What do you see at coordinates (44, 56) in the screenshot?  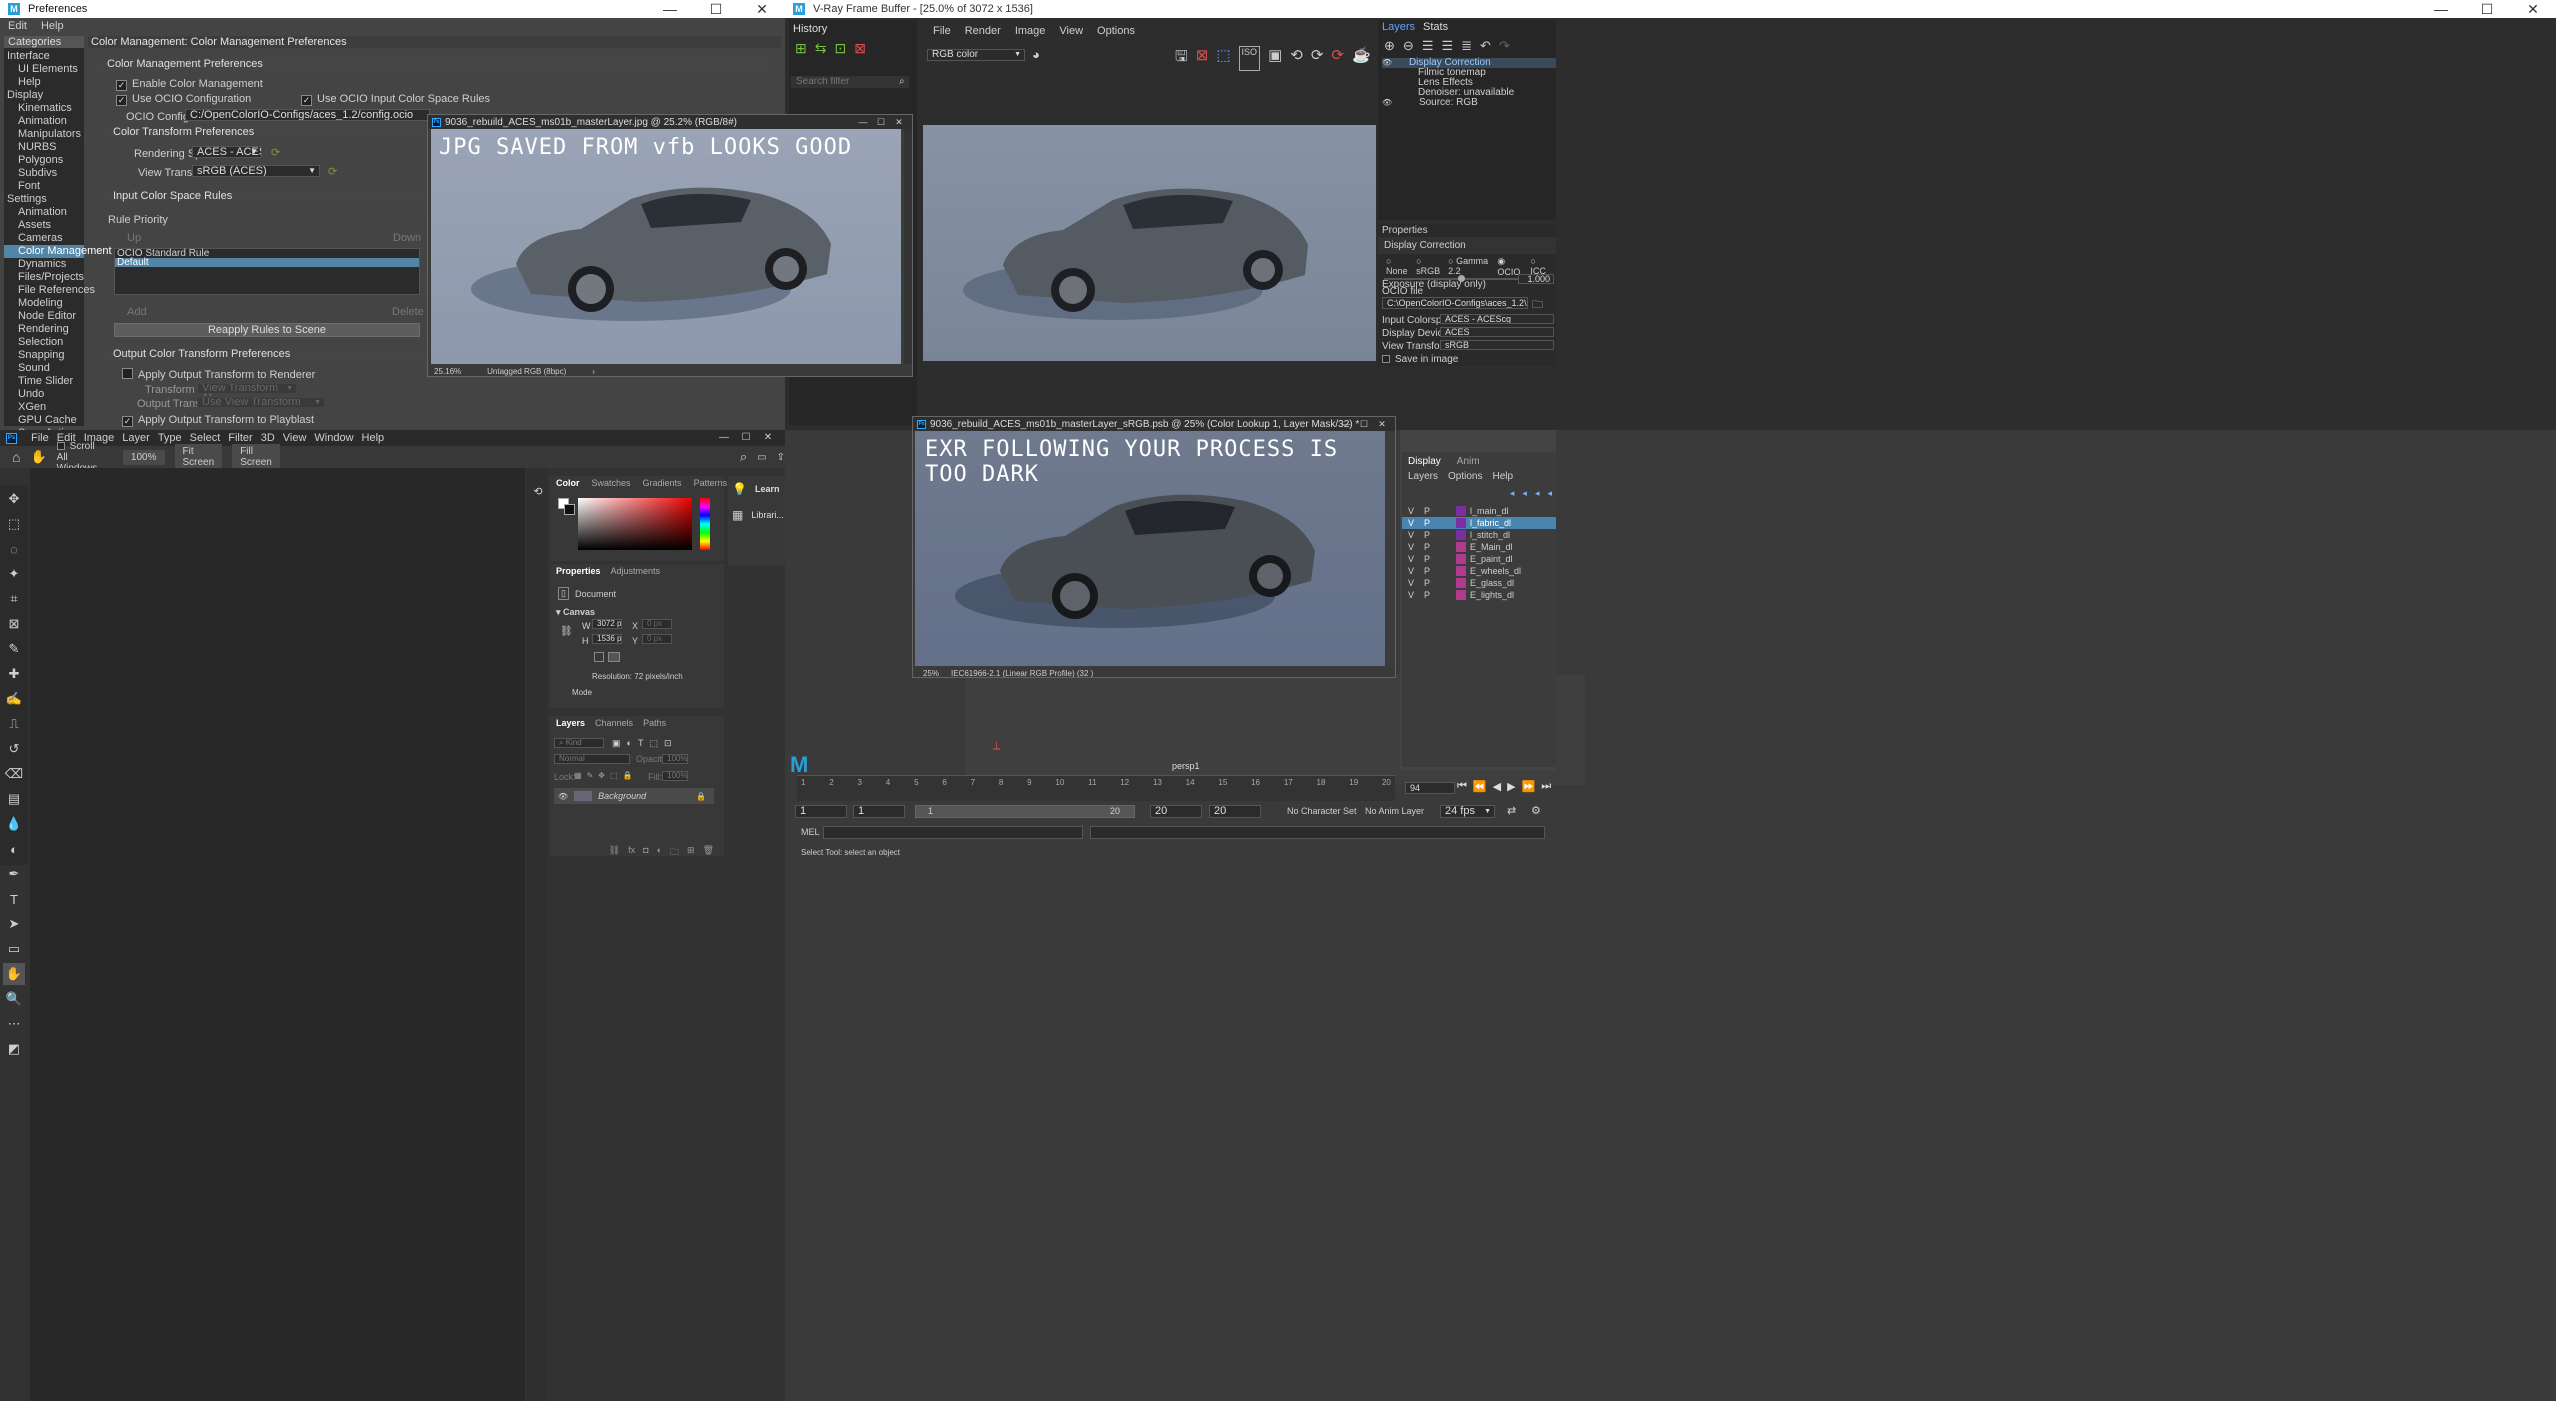 I see `category-item: Interface` at bounding box center [44, 56].